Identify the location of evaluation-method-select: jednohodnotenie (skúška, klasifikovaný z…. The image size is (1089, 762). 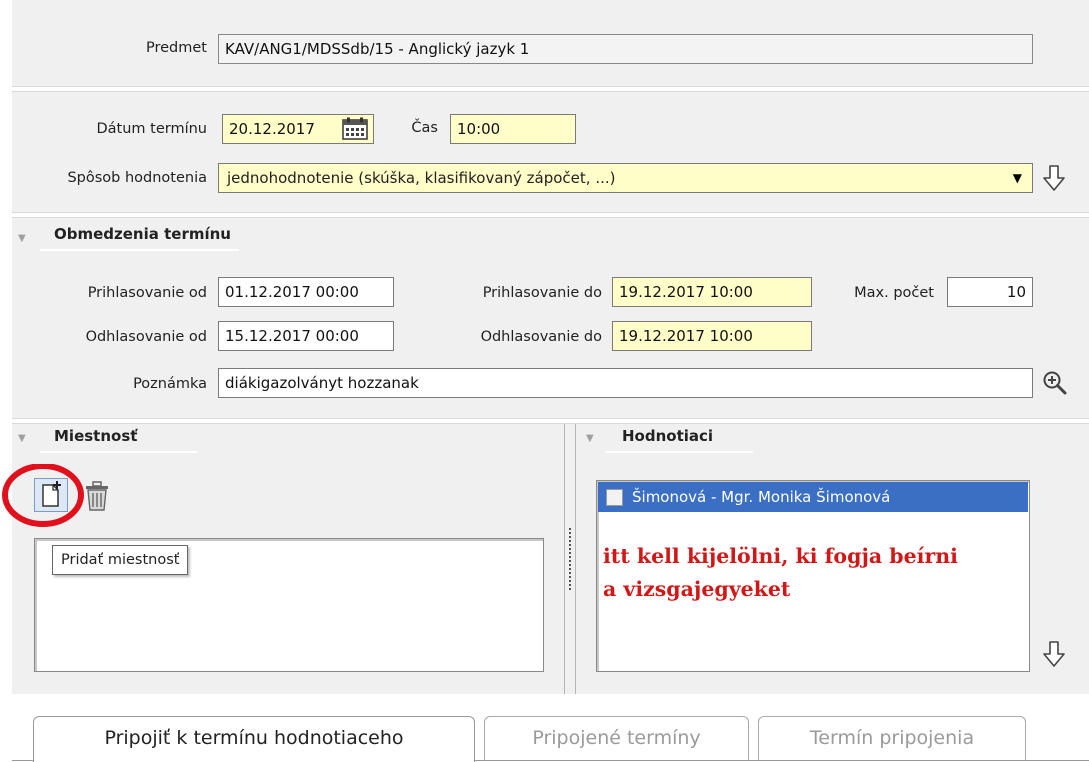
(625, 178).